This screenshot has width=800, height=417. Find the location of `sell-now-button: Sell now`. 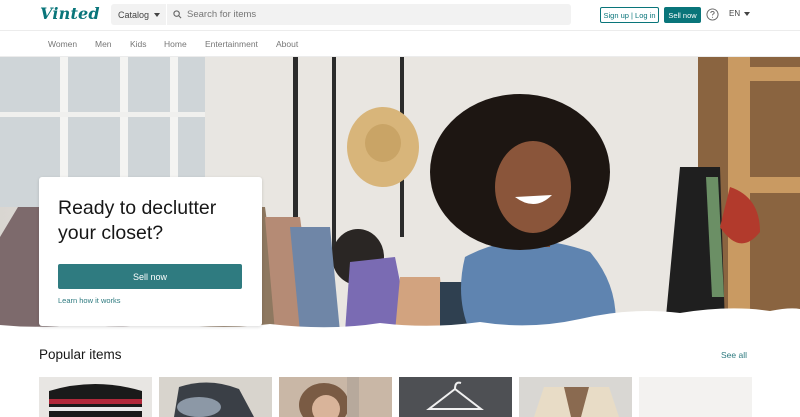

sell-now-button: Sell now is located at coordinates (150, 276).